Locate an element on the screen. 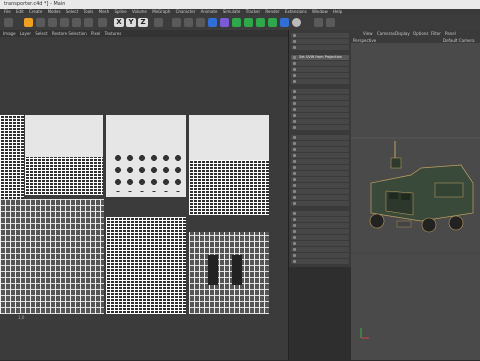 The width and height of the screenshot is (480, 361). axis-x-button: X is located at coordinates (119, 22).